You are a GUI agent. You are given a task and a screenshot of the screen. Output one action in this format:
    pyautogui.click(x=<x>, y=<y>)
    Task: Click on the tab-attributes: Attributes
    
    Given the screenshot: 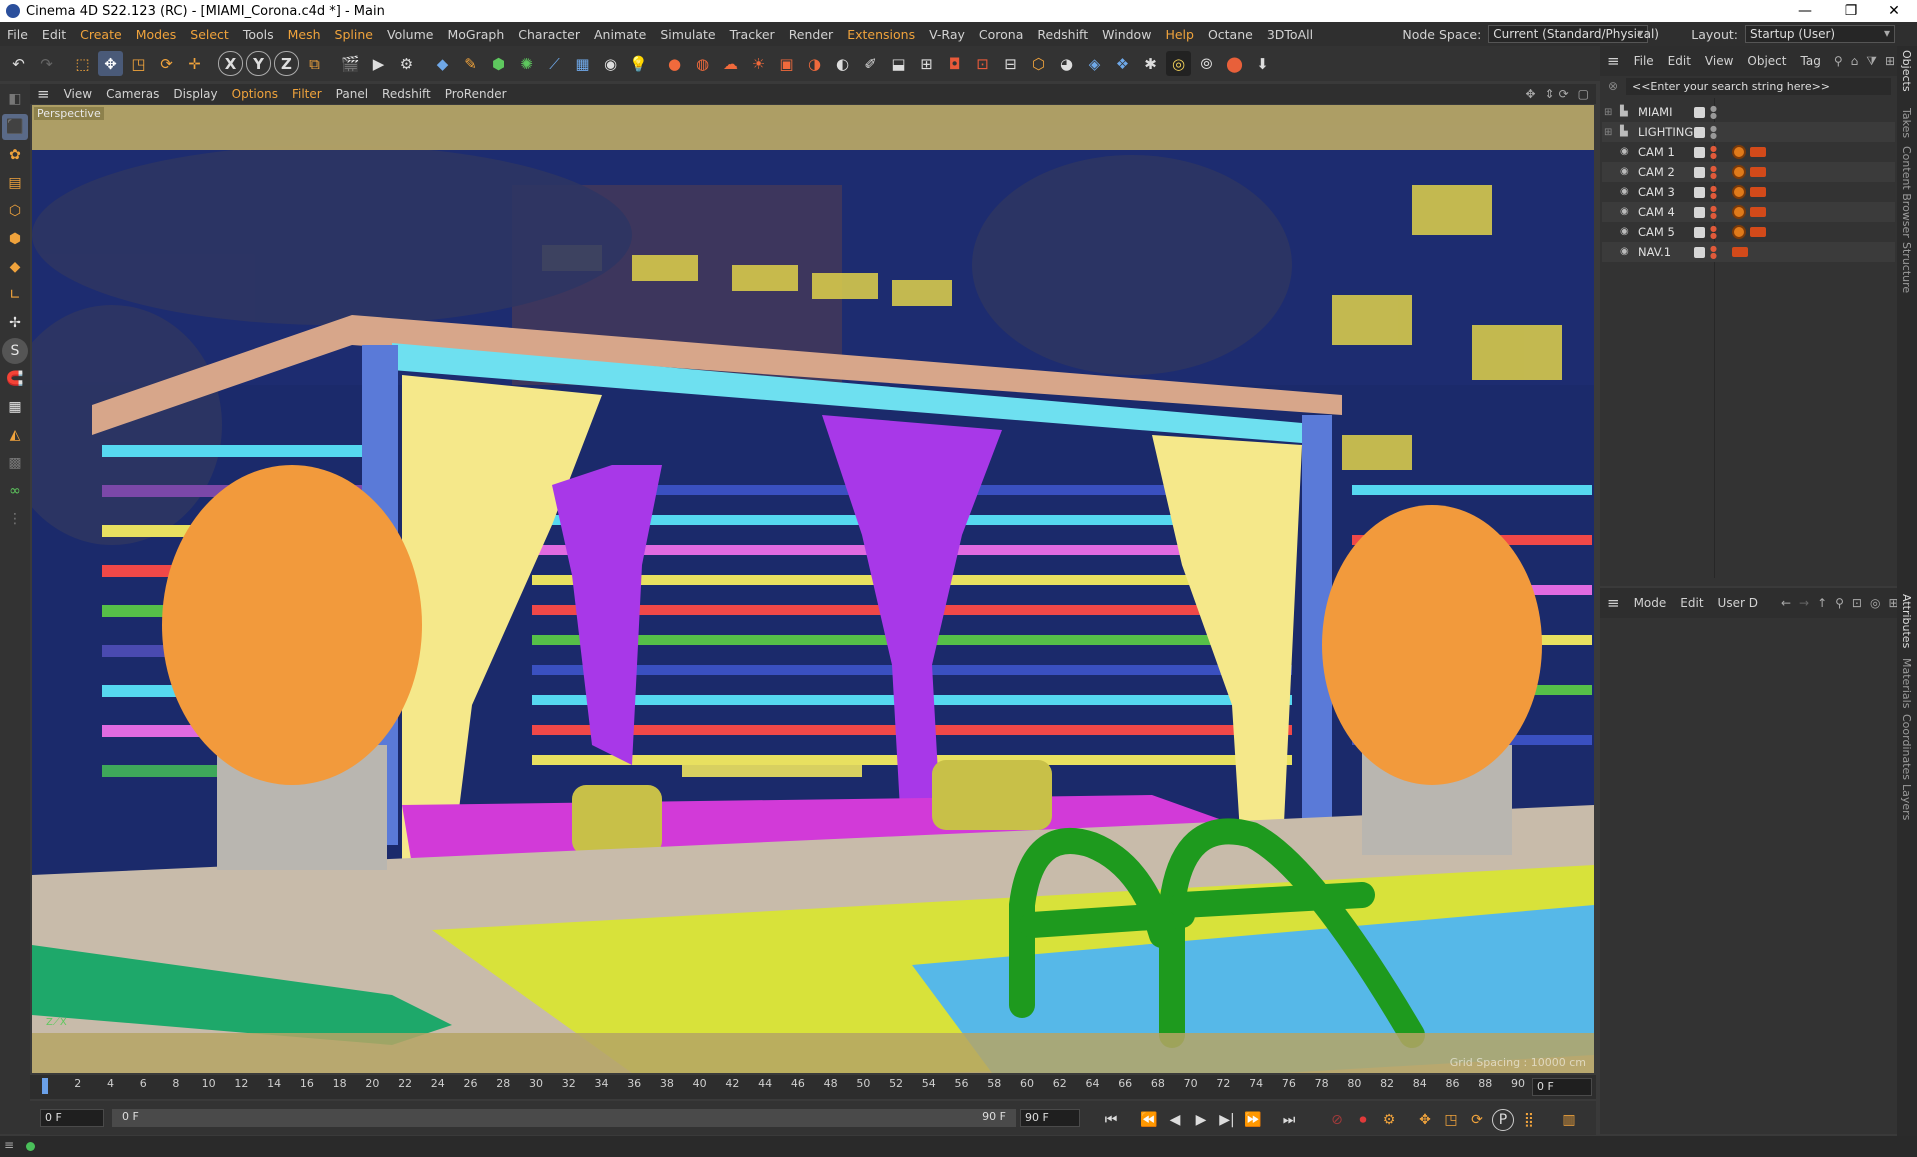 What is the action you would take?
    pyautogui.click(x=1906, y=621)
    